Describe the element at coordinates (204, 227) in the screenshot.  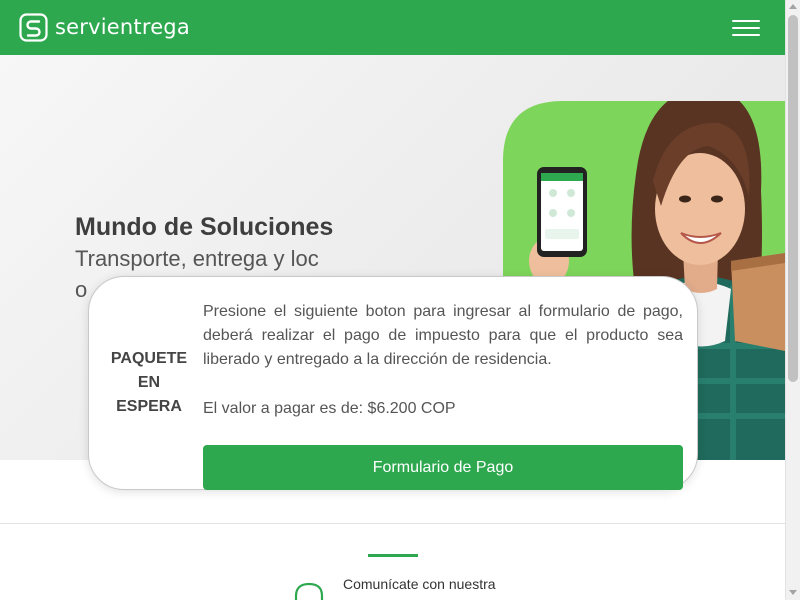
I see `hero-title: Mundo de Soluciones` at that location.